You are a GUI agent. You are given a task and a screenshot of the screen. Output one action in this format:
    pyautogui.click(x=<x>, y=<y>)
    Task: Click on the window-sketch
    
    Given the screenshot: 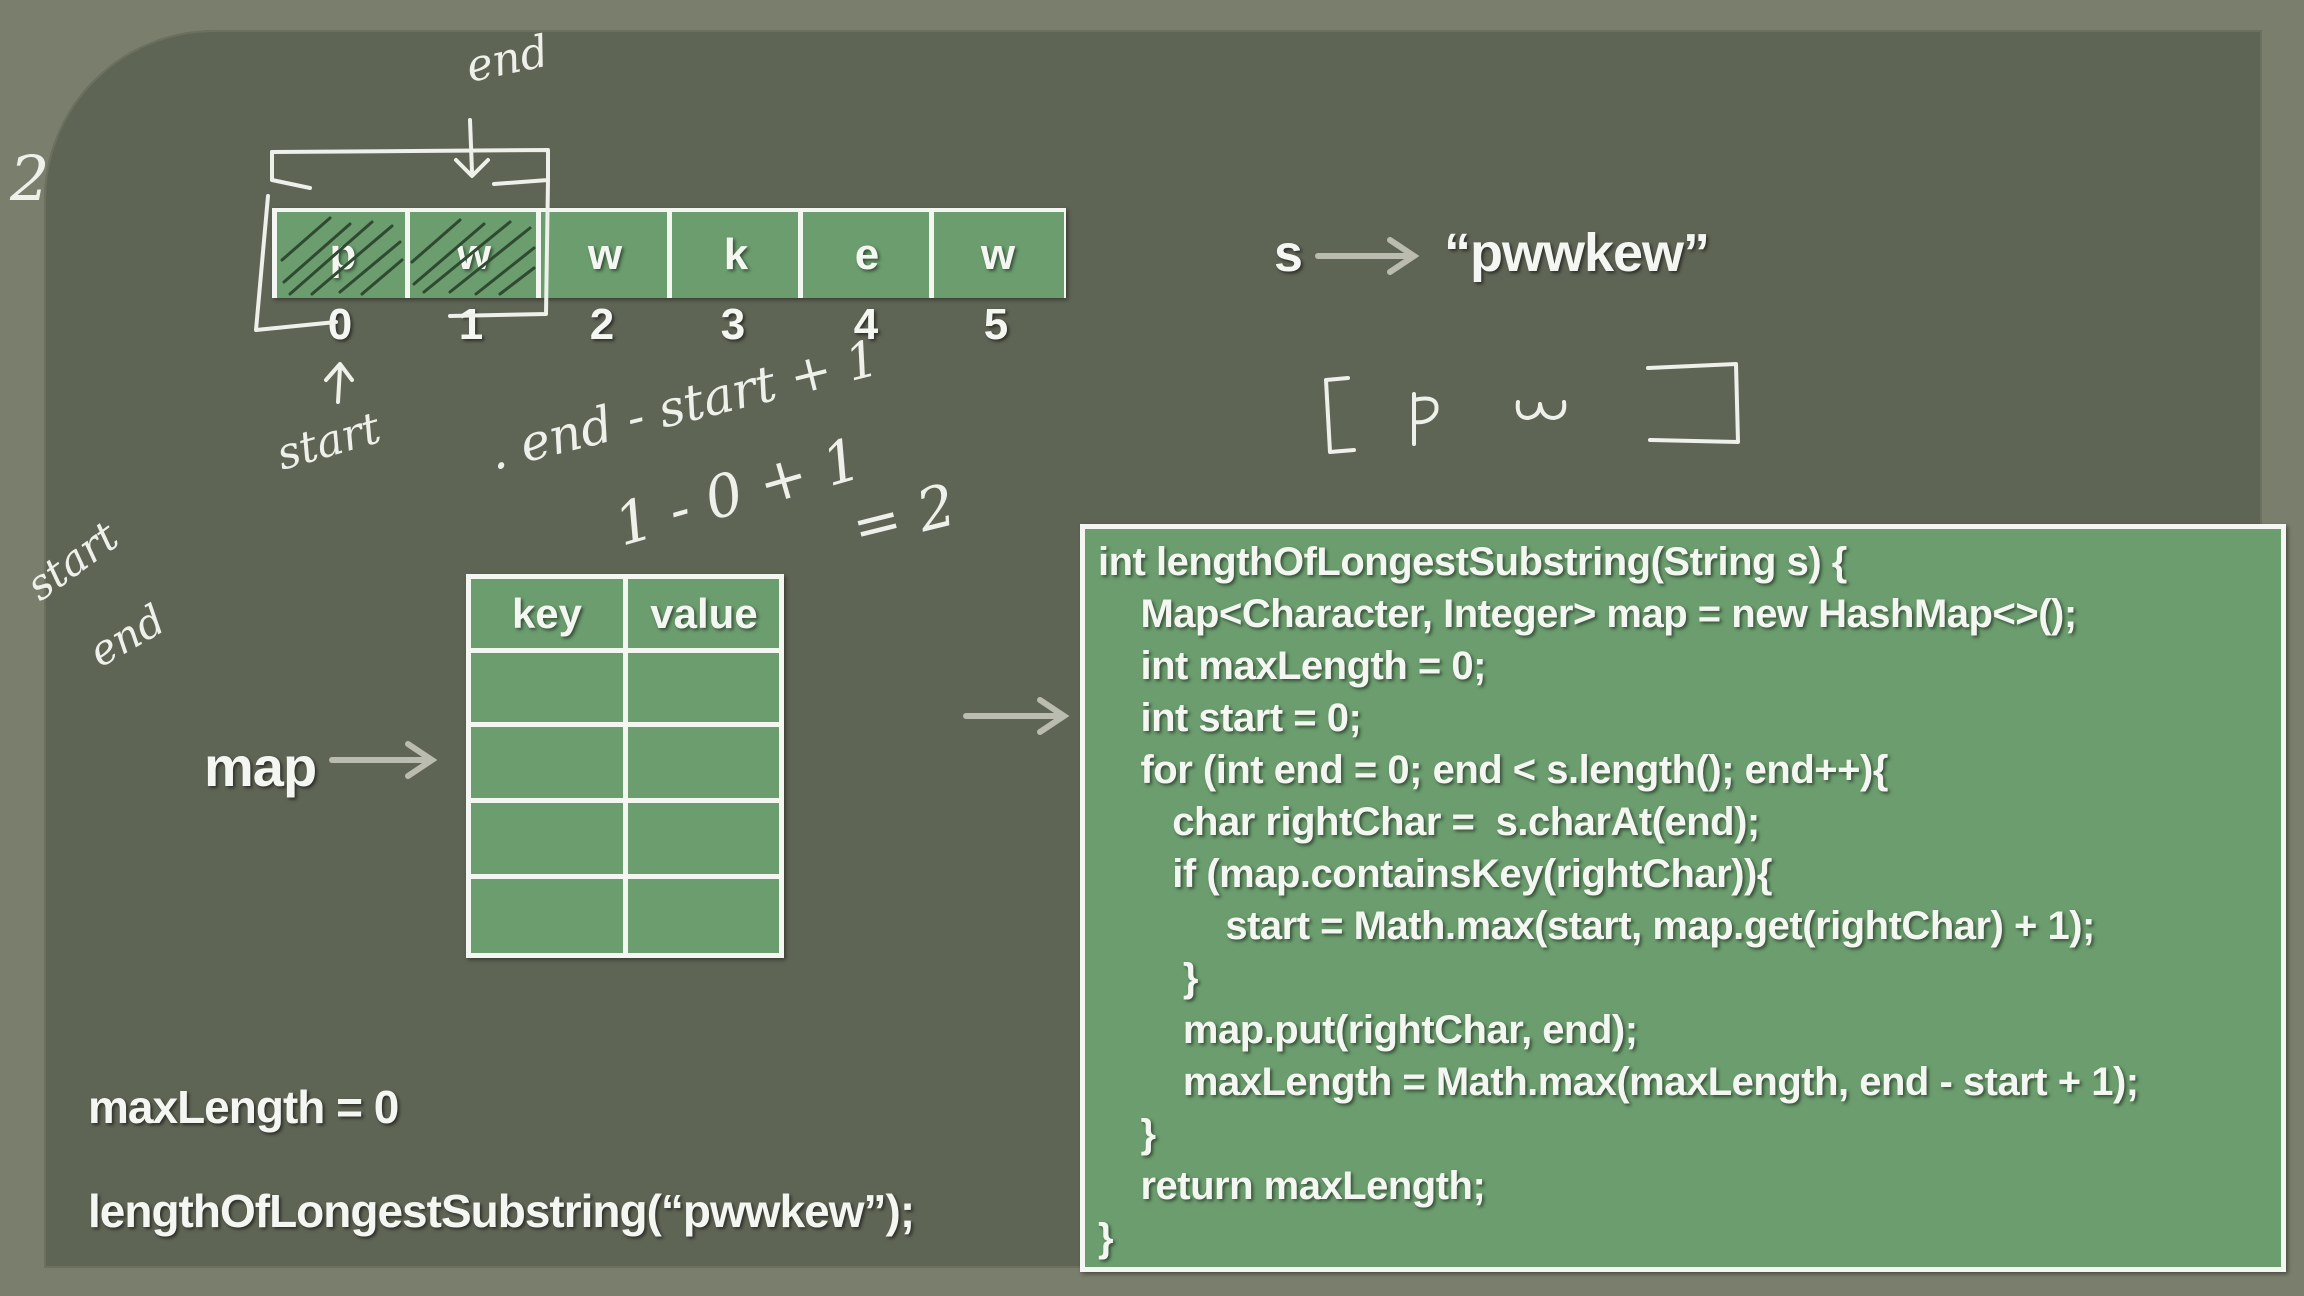 What is the action you would take?
    pyautogui.click(x=1532, y=408)
    